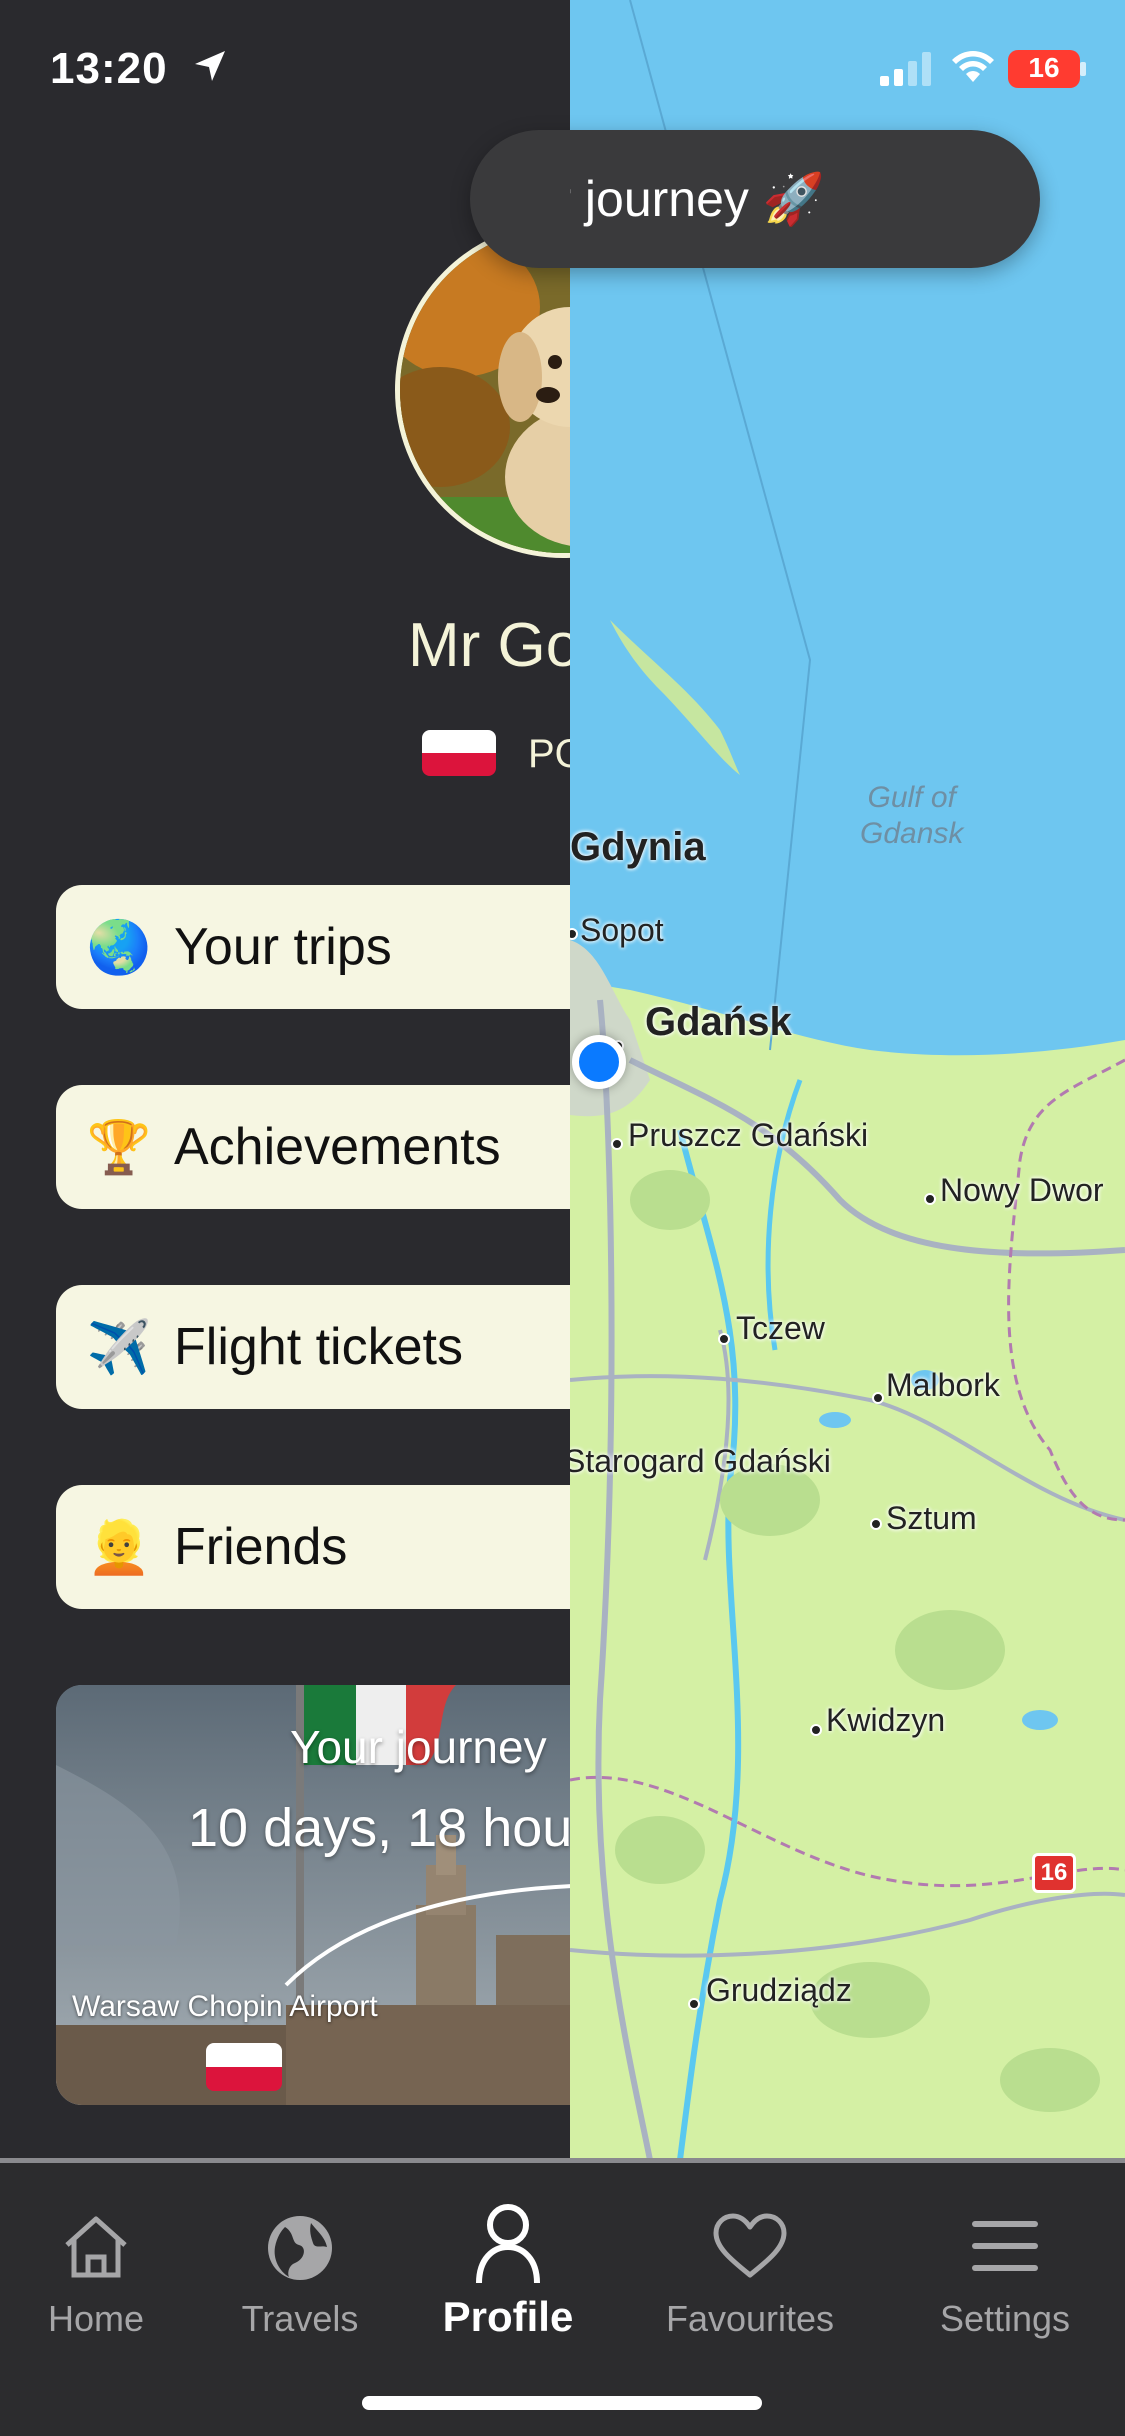 The height and width of the screenshot is (2436, 1125). What do you see at coordinates (931, 1518) in the screenshot?
I see `place-label: Sztum` at bounding box center [931, 1518].